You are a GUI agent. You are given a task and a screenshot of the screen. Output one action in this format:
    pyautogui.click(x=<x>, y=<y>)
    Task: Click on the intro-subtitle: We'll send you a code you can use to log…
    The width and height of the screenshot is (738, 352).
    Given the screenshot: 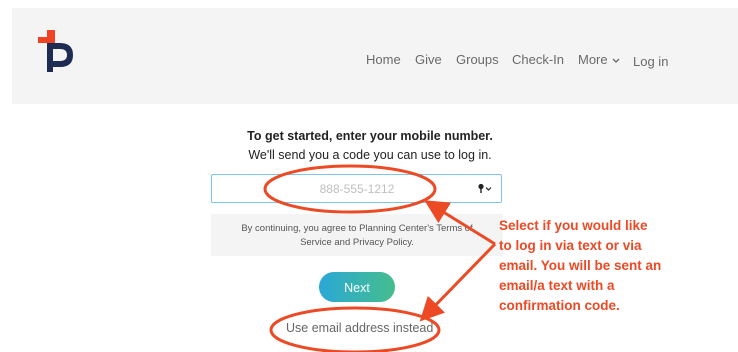 What is the action you would take?
    pyautogui.click(x=370, y=155)
    